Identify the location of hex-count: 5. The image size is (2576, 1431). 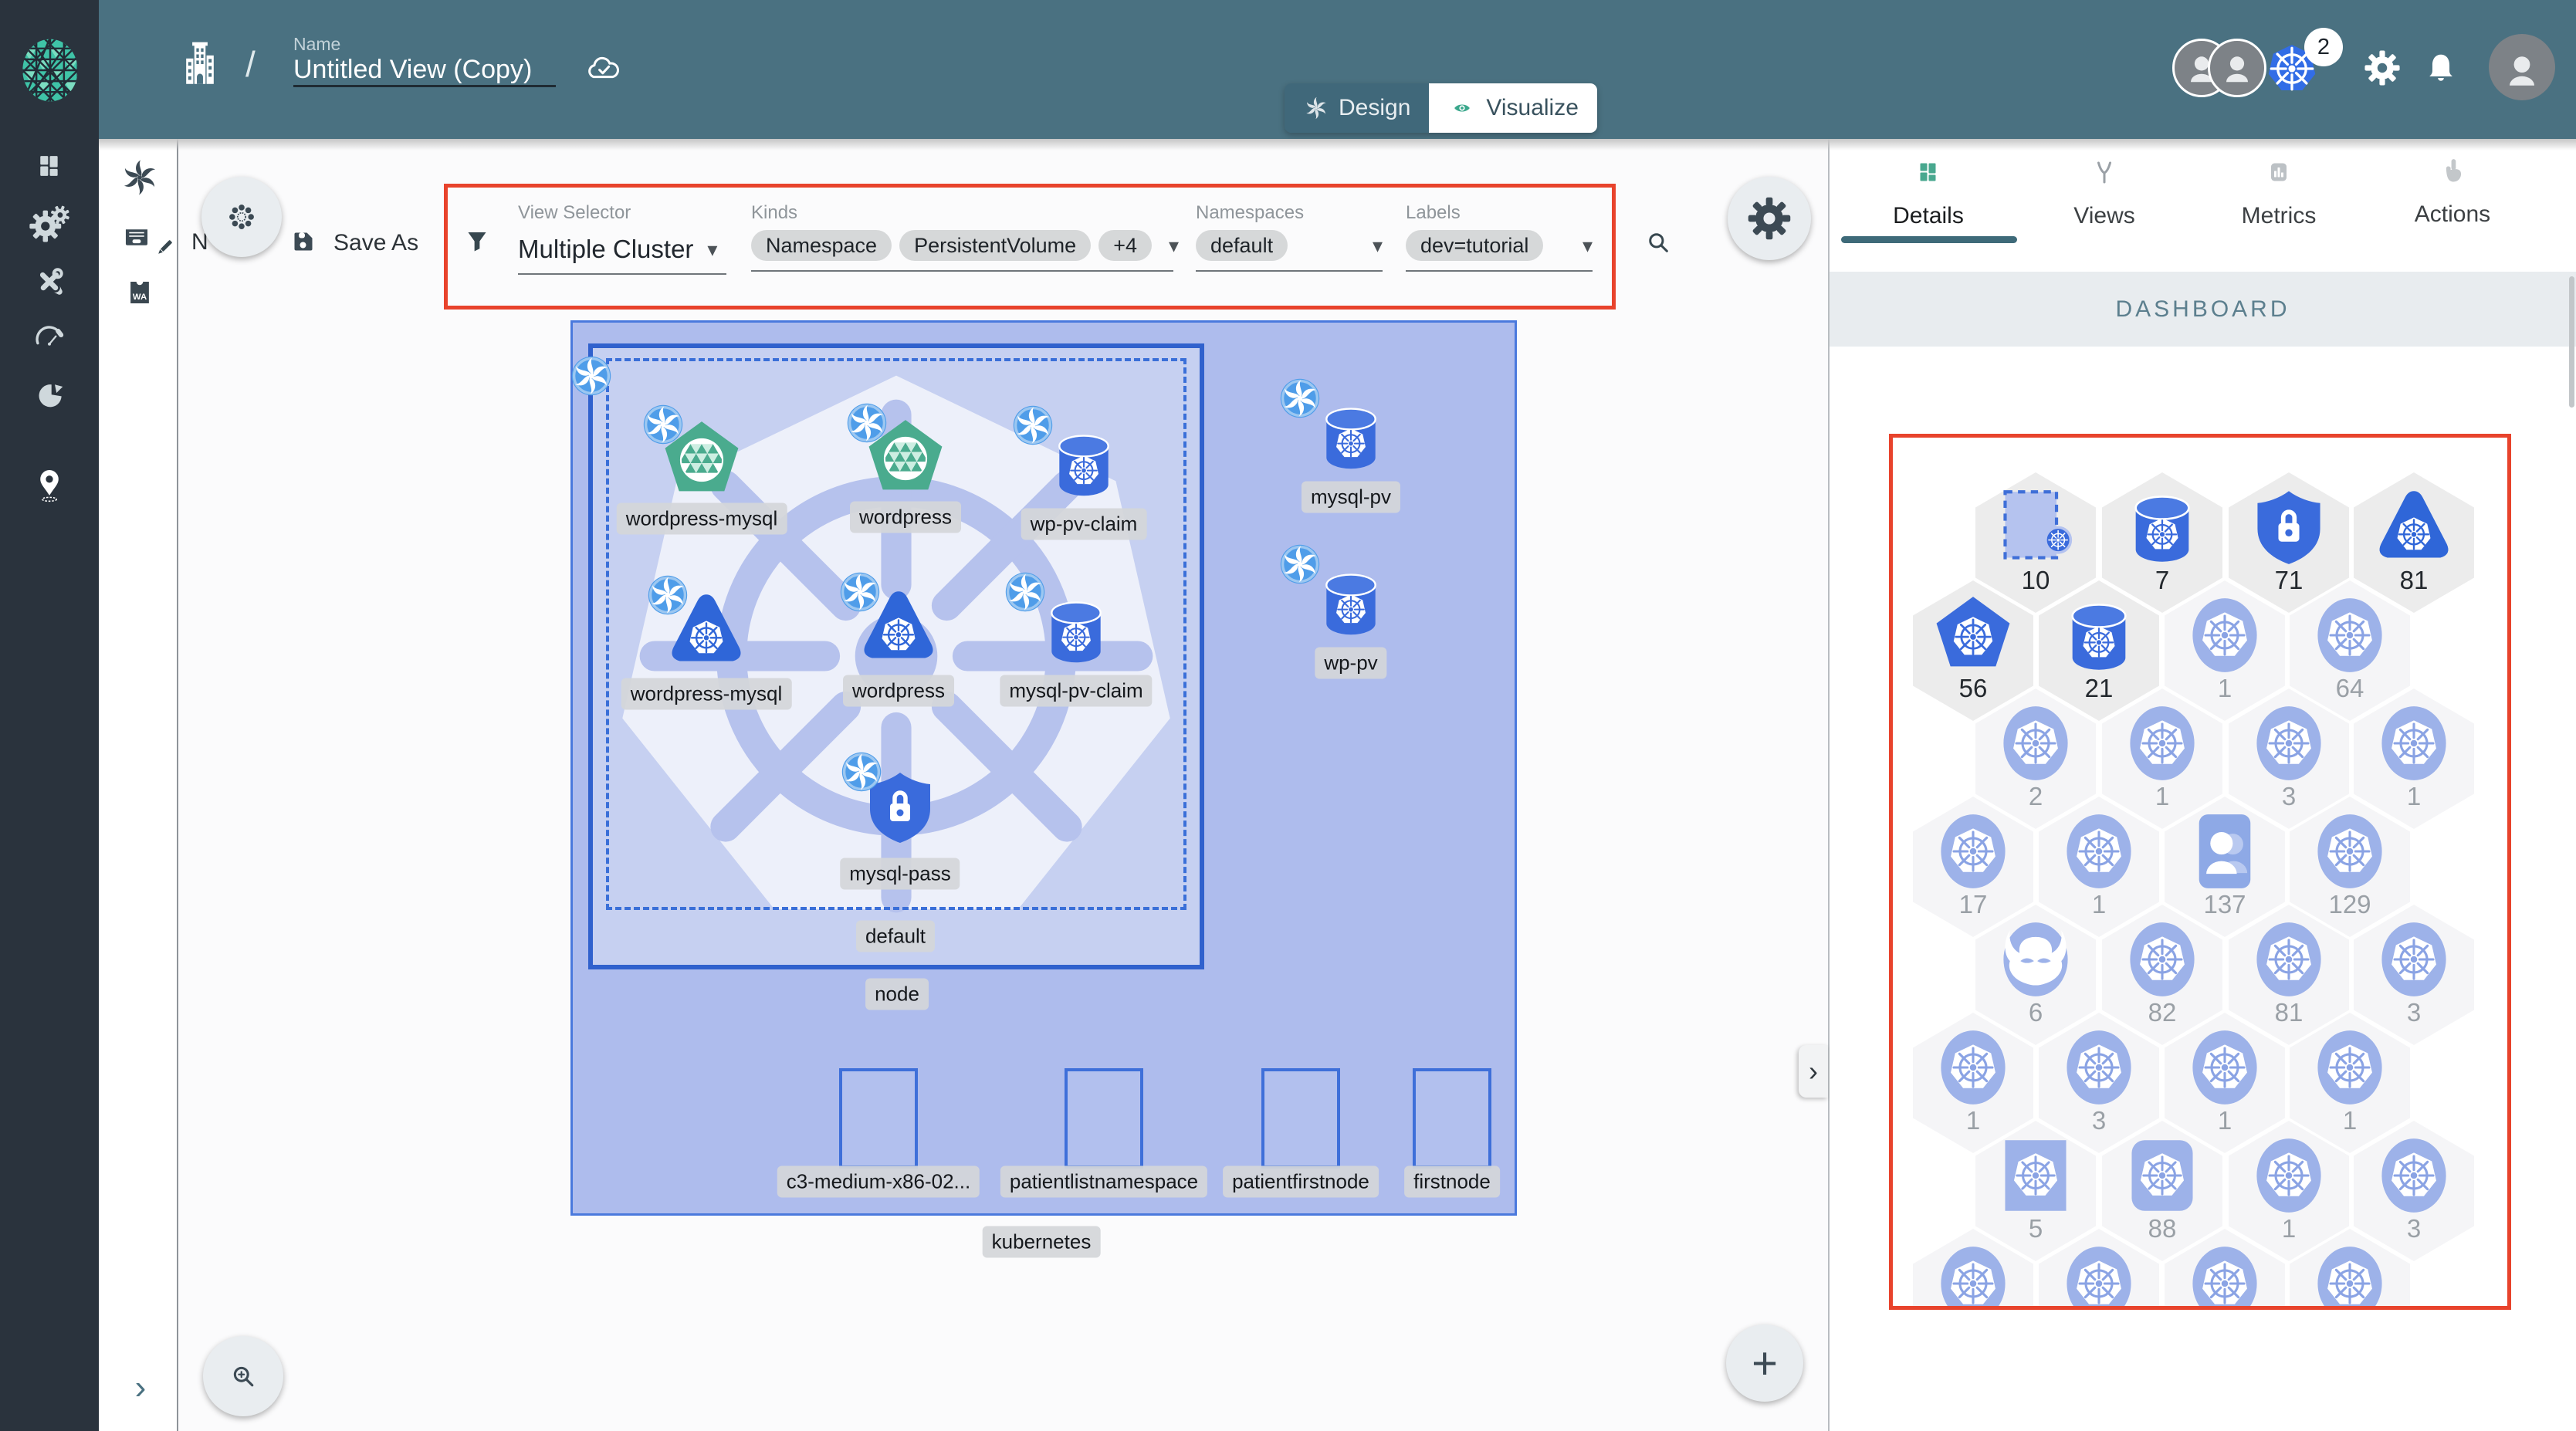
(2036, 1228).